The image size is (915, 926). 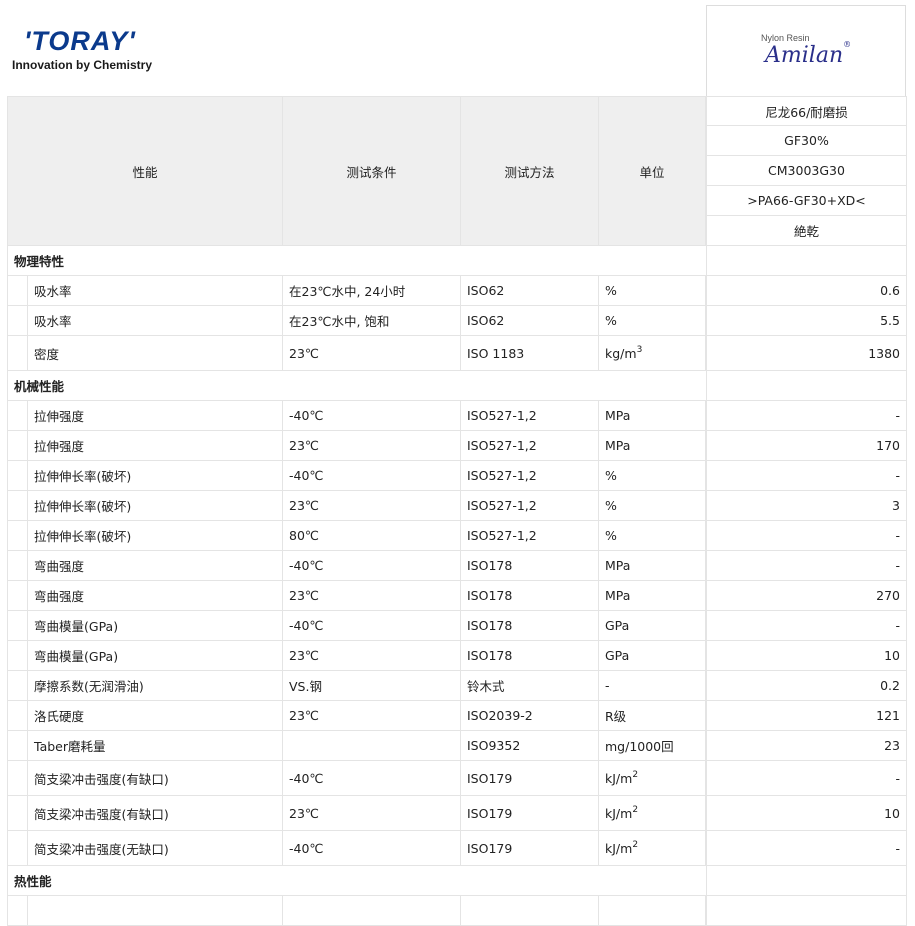 I want to click on cell-value: 121, so click(x=806, y=716).